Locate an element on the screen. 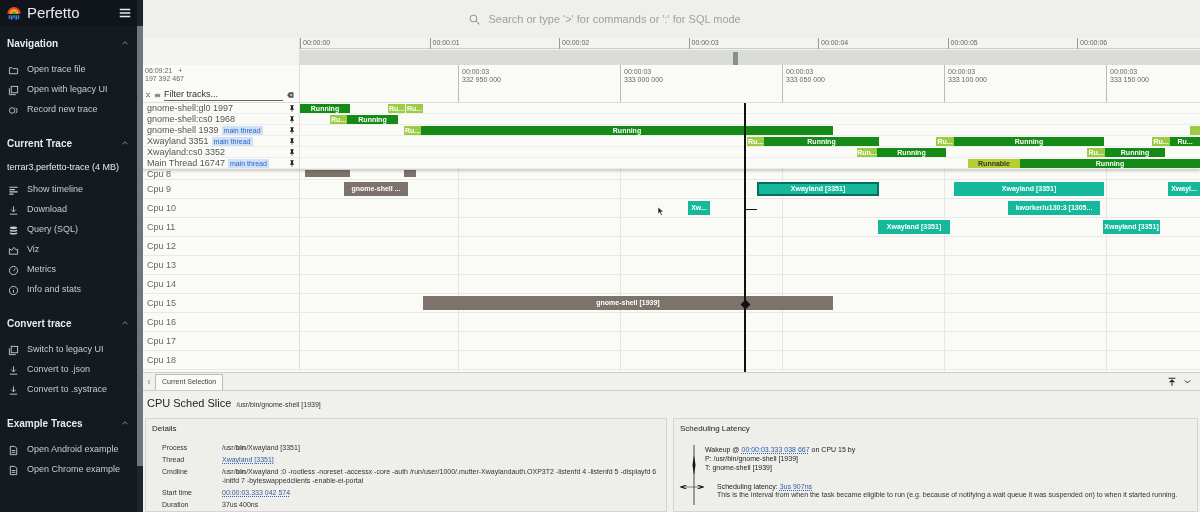 This screenshot has height=512, width=1200. collapse-panel-button is located at coordinates (1187, 381).